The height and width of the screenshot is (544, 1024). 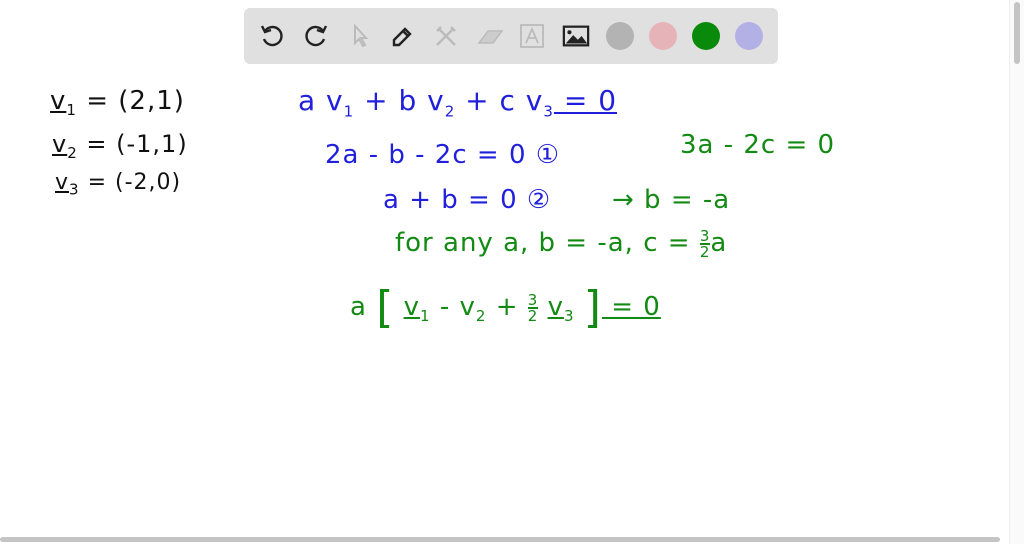 What do you see at coordinates (500, 539) in the screenshot?
I see `horizontal-scrollbar-thumb` at bounding box center [500, 539].